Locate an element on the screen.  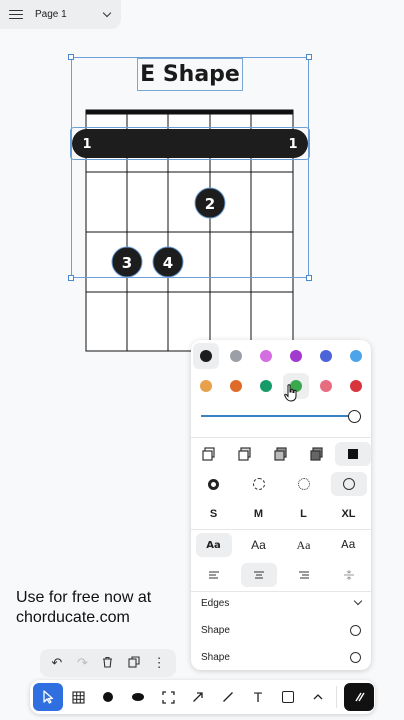
text-tool-icon: T is located at coordinates (258, 697).